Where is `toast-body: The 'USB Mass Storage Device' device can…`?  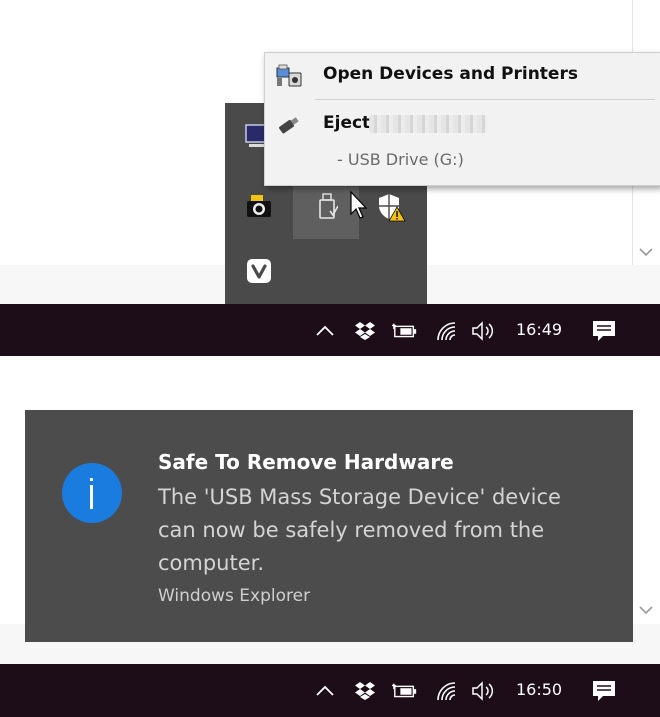 toast-body: The 'USB Mass Storage Device' device can… is located at coordinates (359, 530).